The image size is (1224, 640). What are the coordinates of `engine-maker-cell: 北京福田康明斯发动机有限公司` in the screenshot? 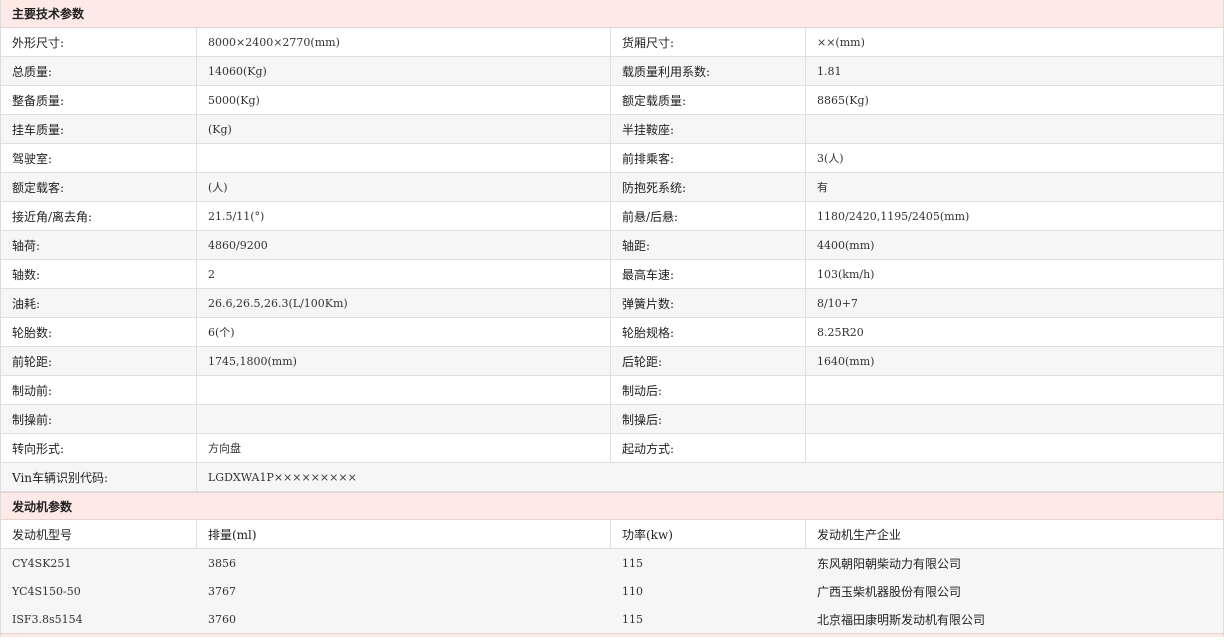 It's located at (1014, 619).